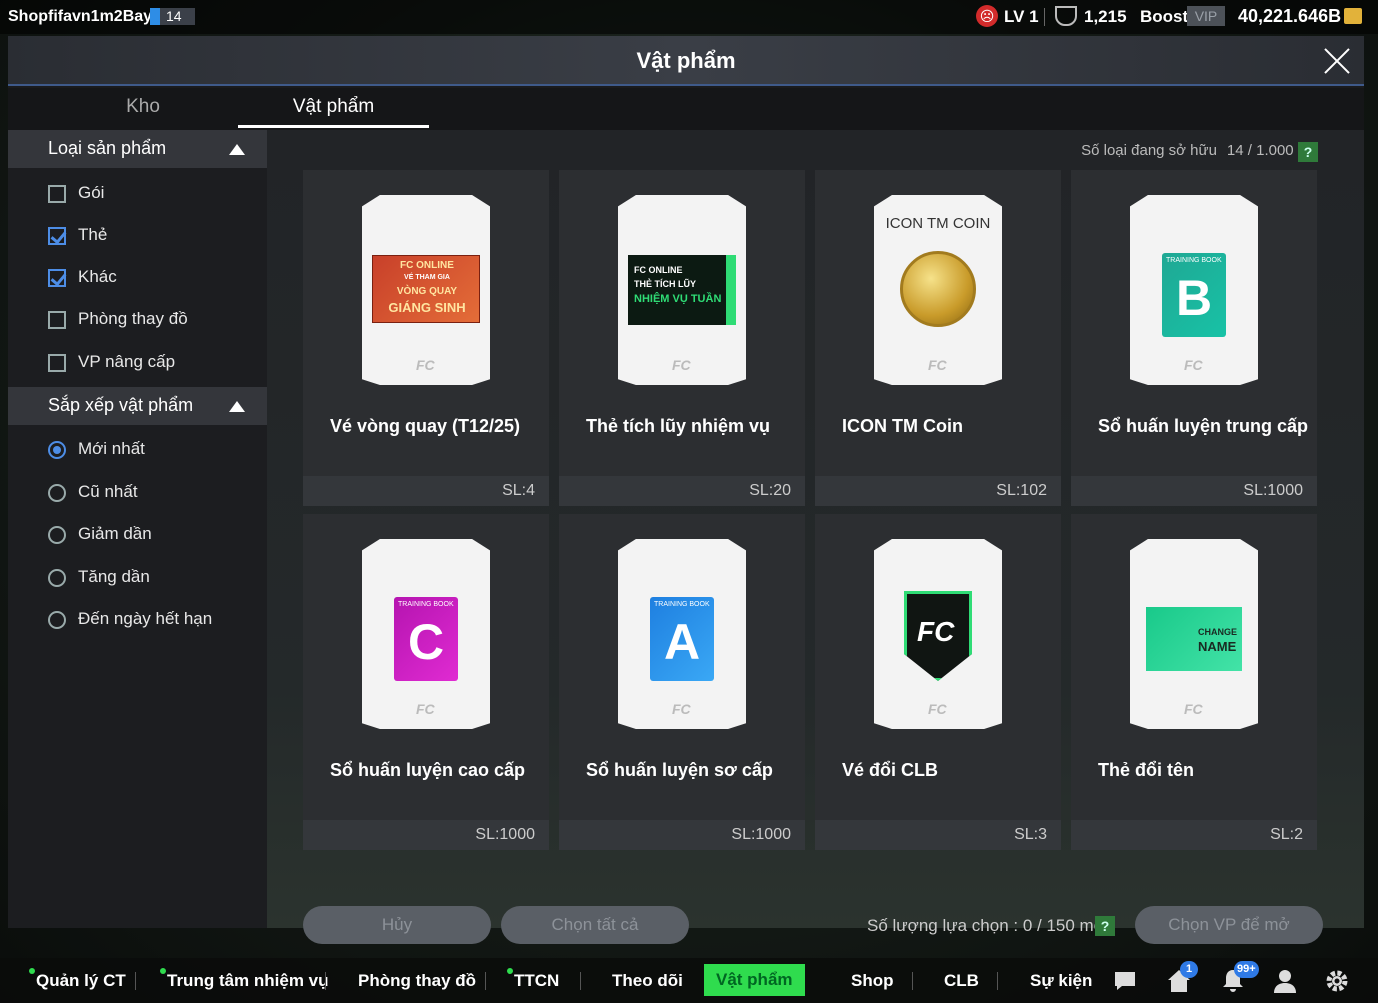 Image resolution: width=1378 pixels, height=1003 pixels. I want to click on nav-ttcn: TTCN, so click(533, 980).